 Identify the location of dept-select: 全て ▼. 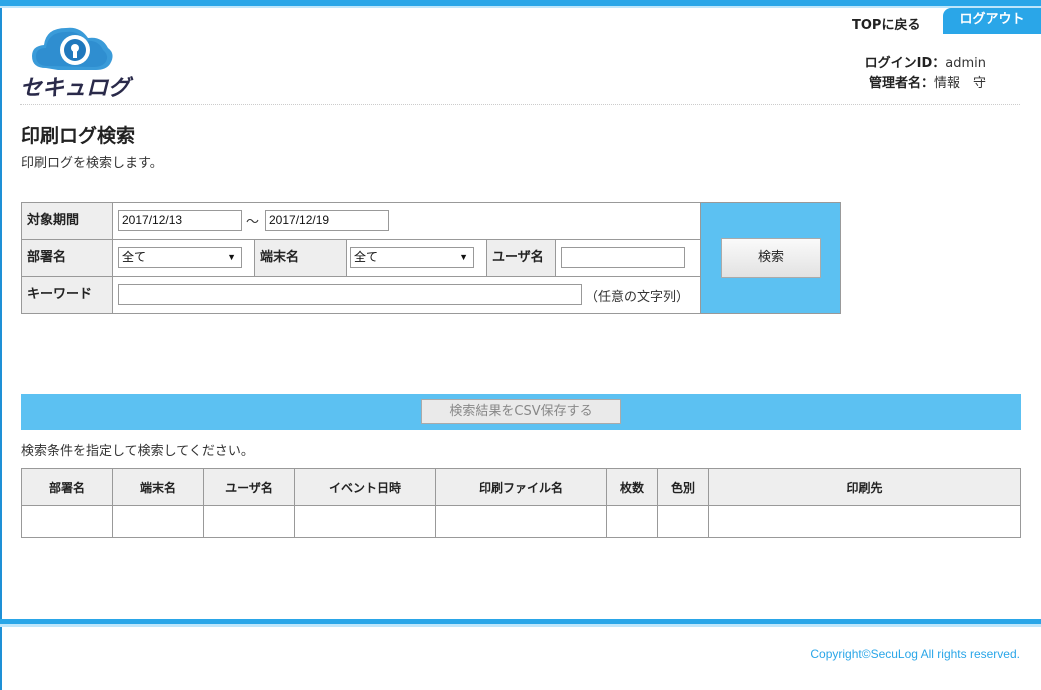
(180, 257).